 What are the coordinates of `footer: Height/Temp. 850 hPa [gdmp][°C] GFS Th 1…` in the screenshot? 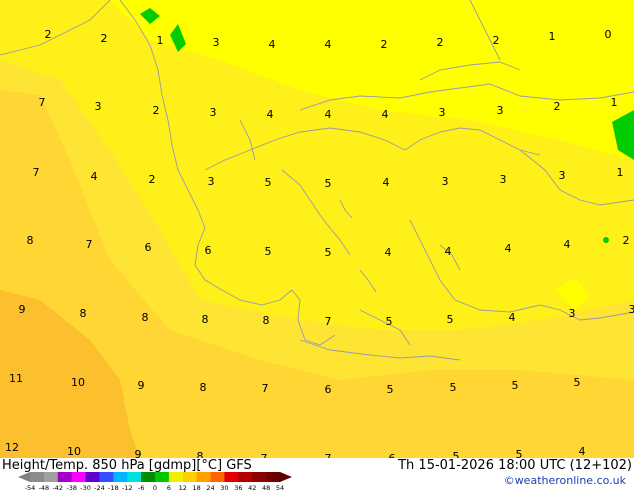 It's located at (317, 474).